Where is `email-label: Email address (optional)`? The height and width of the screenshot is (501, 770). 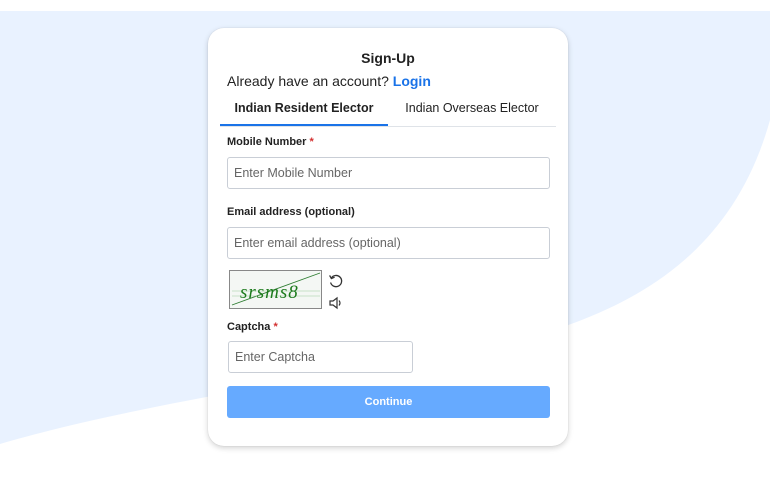
email-label: Email address (optional) is located at coordinates (291, 212).